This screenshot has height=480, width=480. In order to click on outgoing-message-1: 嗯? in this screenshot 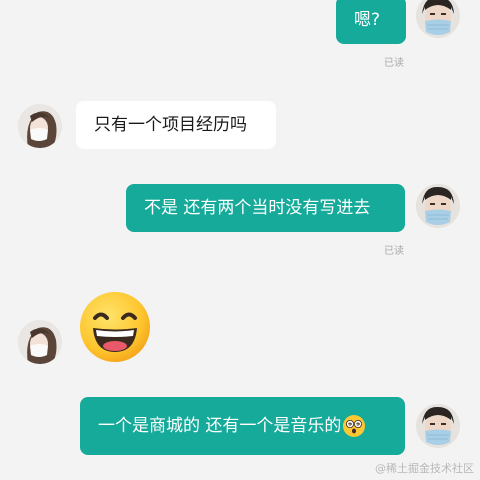, I will do `click(371, 22)`.